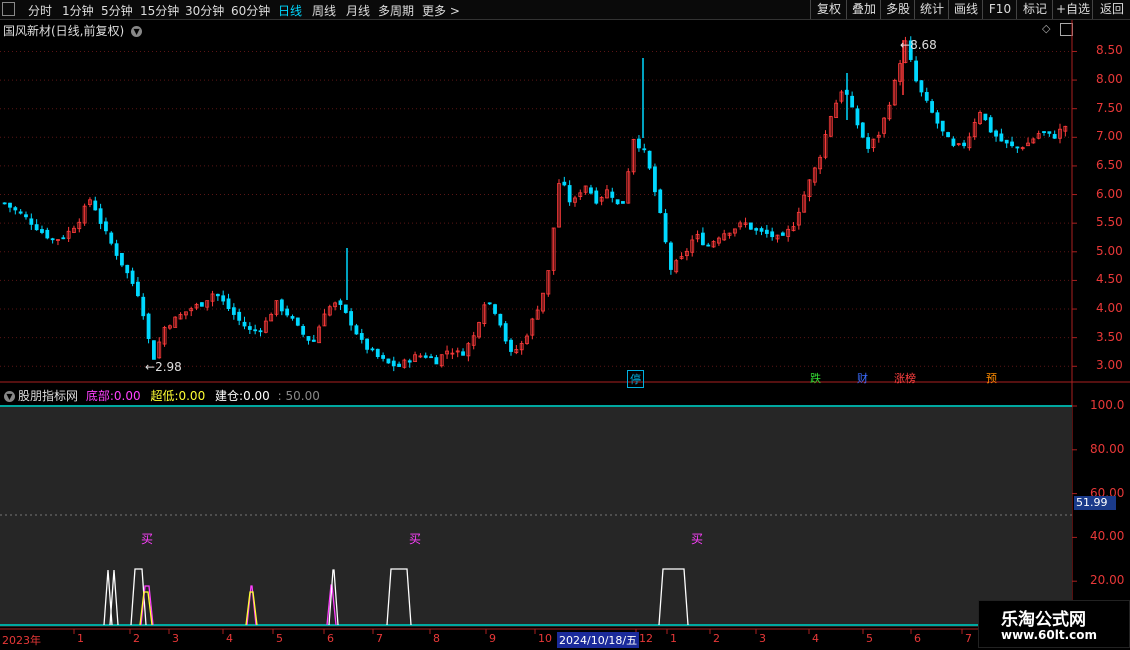 This screenshot has height=650, width=1130. Describe the element at coordinates (1107, 405) in the screenshot. I see `indicator-tick-label: 100.0` at that location.